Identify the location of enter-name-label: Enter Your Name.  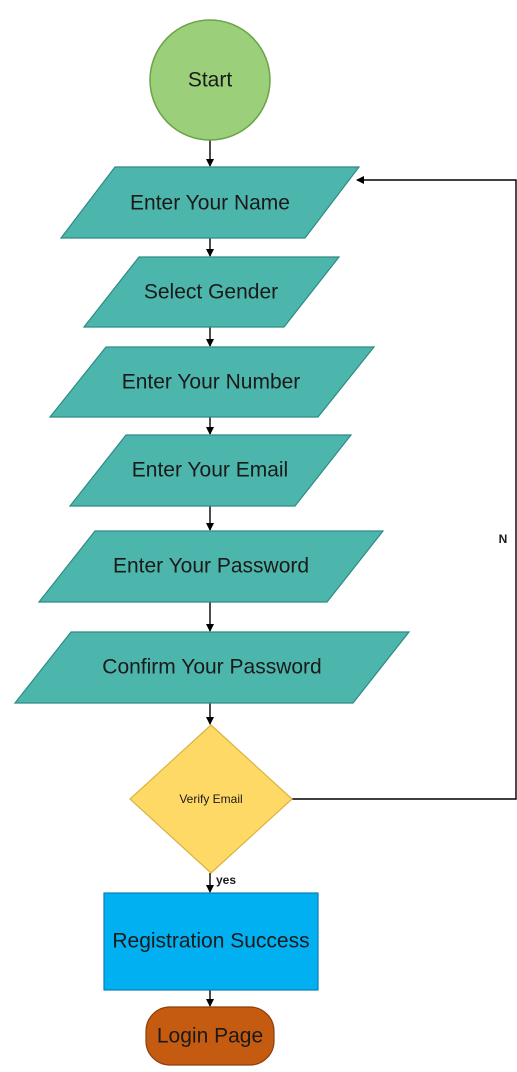
(210, 203).